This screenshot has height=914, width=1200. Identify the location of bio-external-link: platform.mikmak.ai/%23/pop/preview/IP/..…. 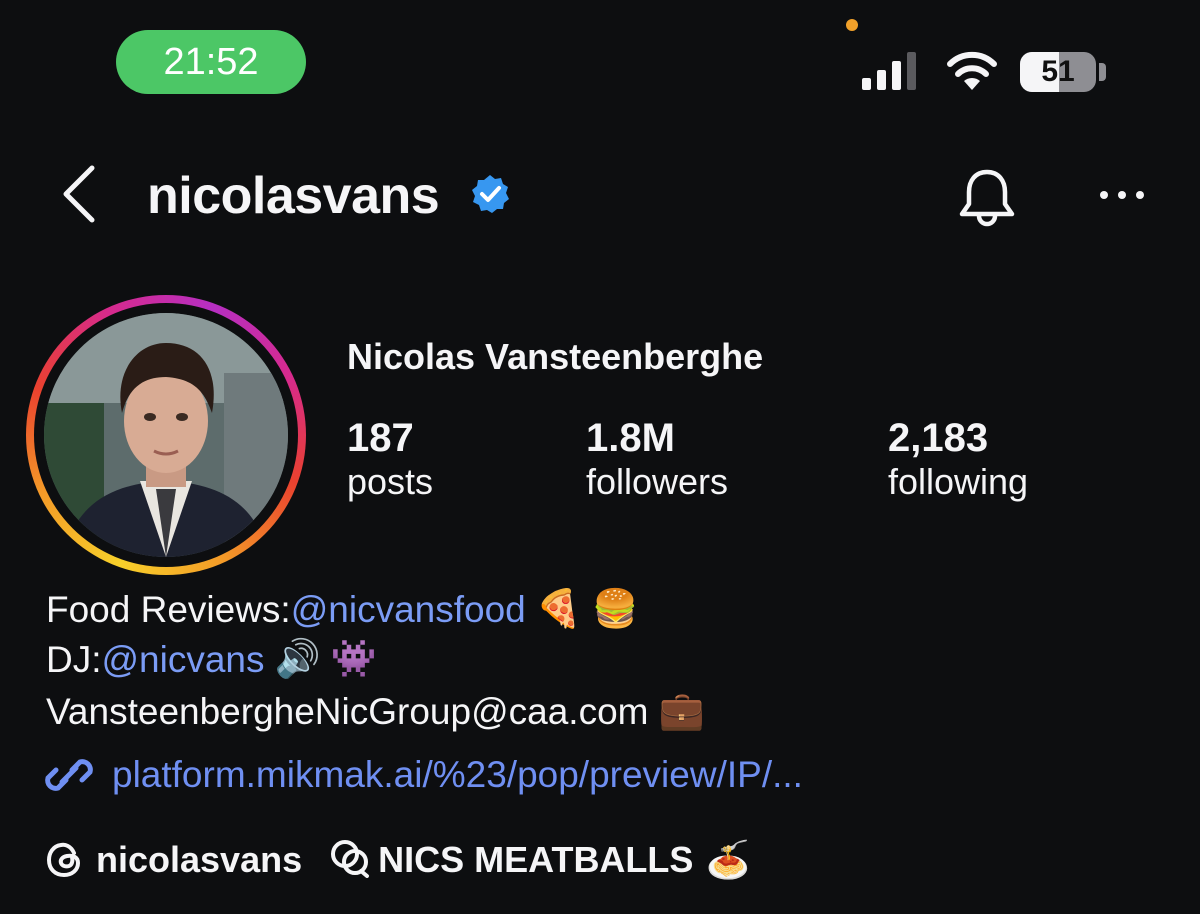
(457, 775).